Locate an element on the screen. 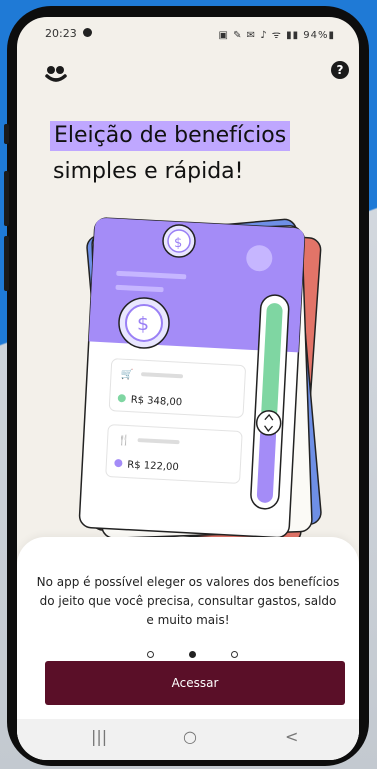 This screenshot has width=377, height=769. notification-icon is located at coordinates (87, 32).